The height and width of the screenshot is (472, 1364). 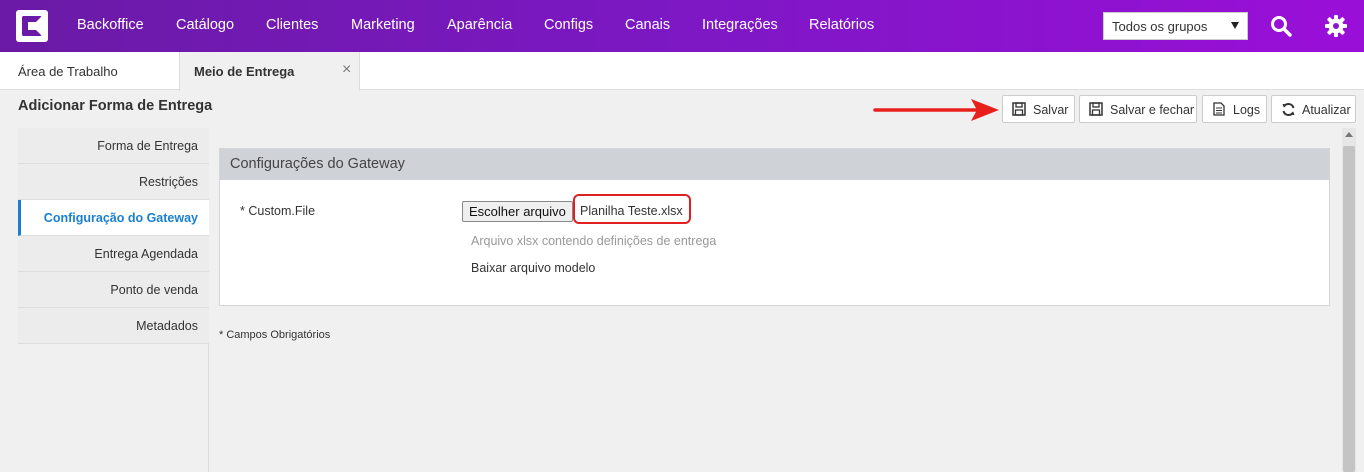 I want to click on selected-file-name: Planilha Teste.xlsx, so click(x=631, y=211).